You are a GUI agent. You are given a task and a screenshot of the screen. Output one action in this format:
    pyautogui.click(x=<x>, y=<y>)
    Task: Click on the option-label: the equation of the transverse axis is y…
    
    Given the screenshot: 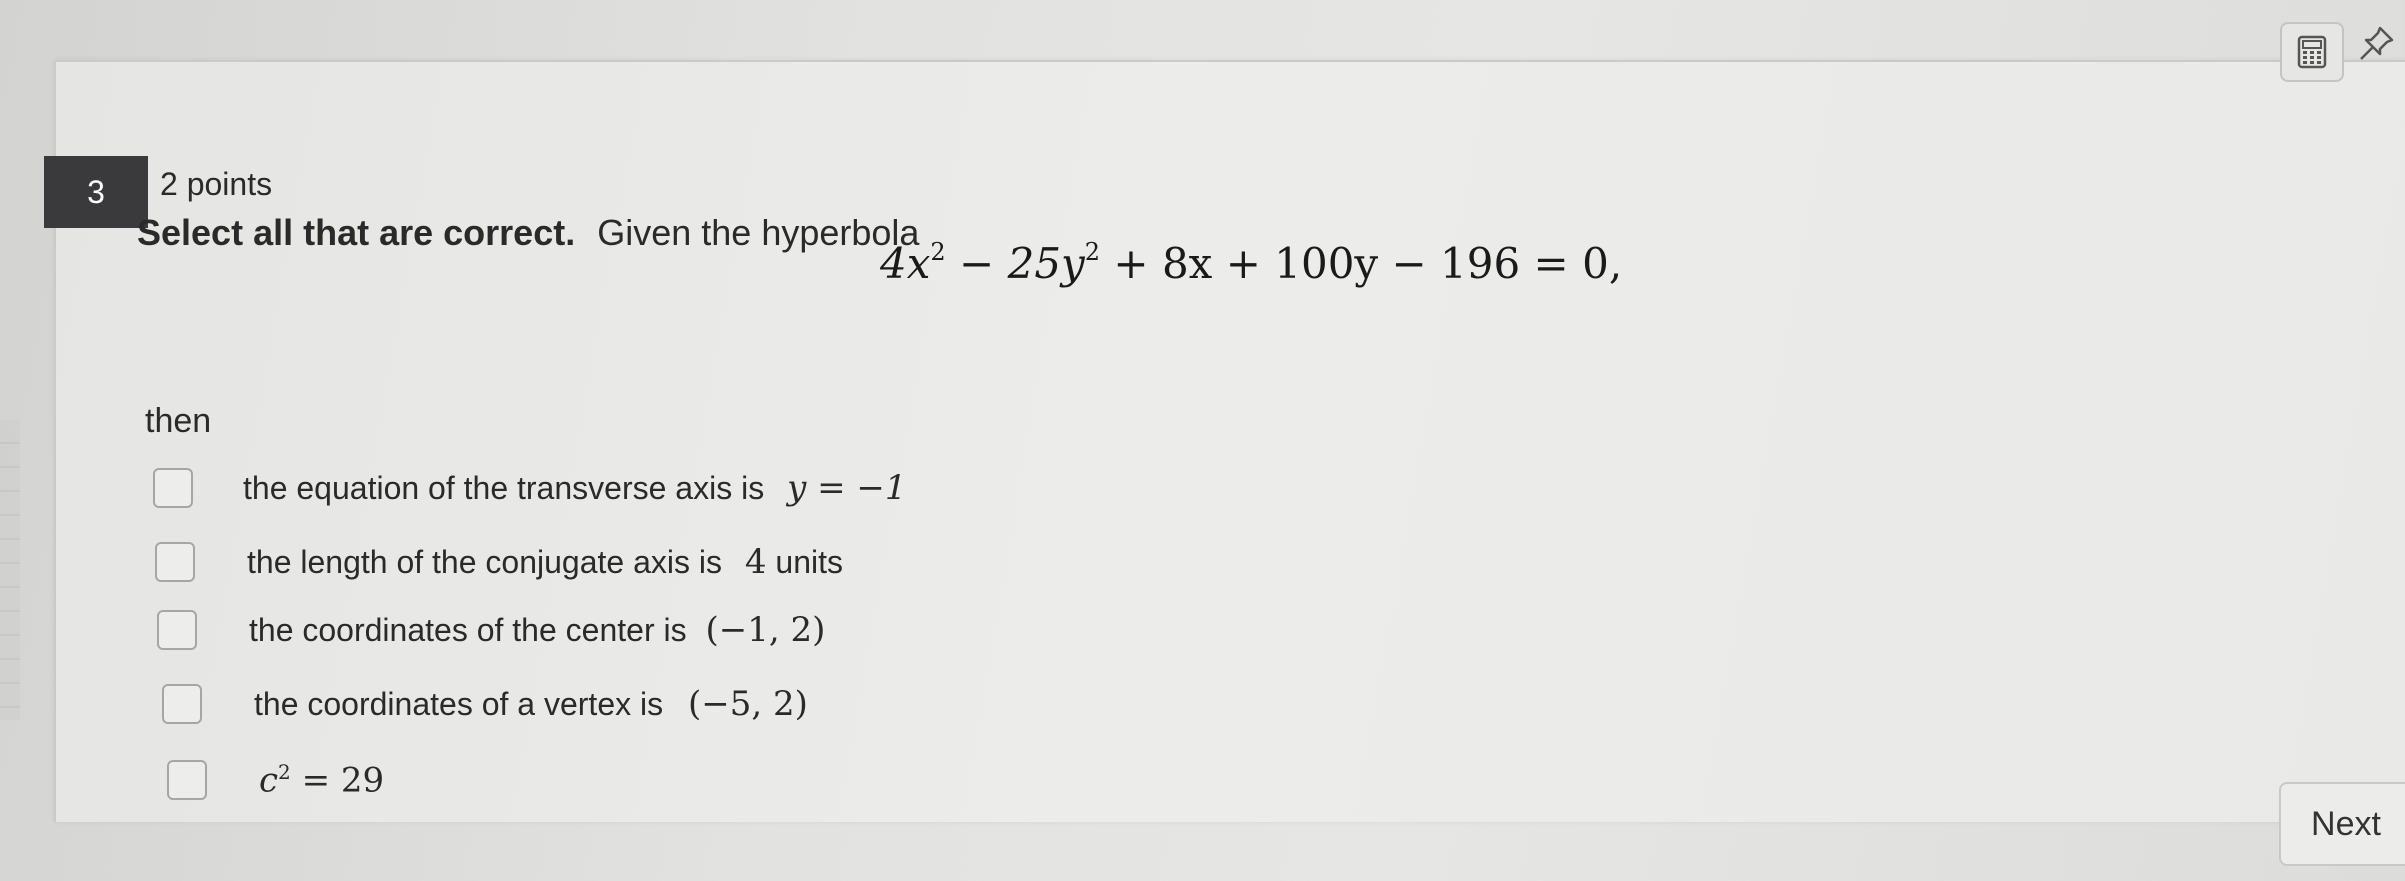 What is the action you would take?
    pyautogui.click(x=575, y=488)
    